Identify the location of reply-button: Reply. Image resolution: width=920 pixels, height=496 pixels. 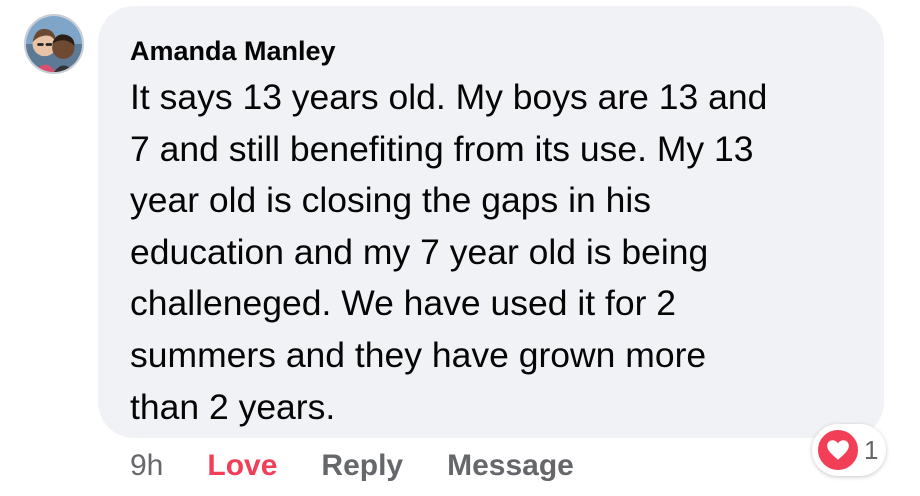
(362, 466).